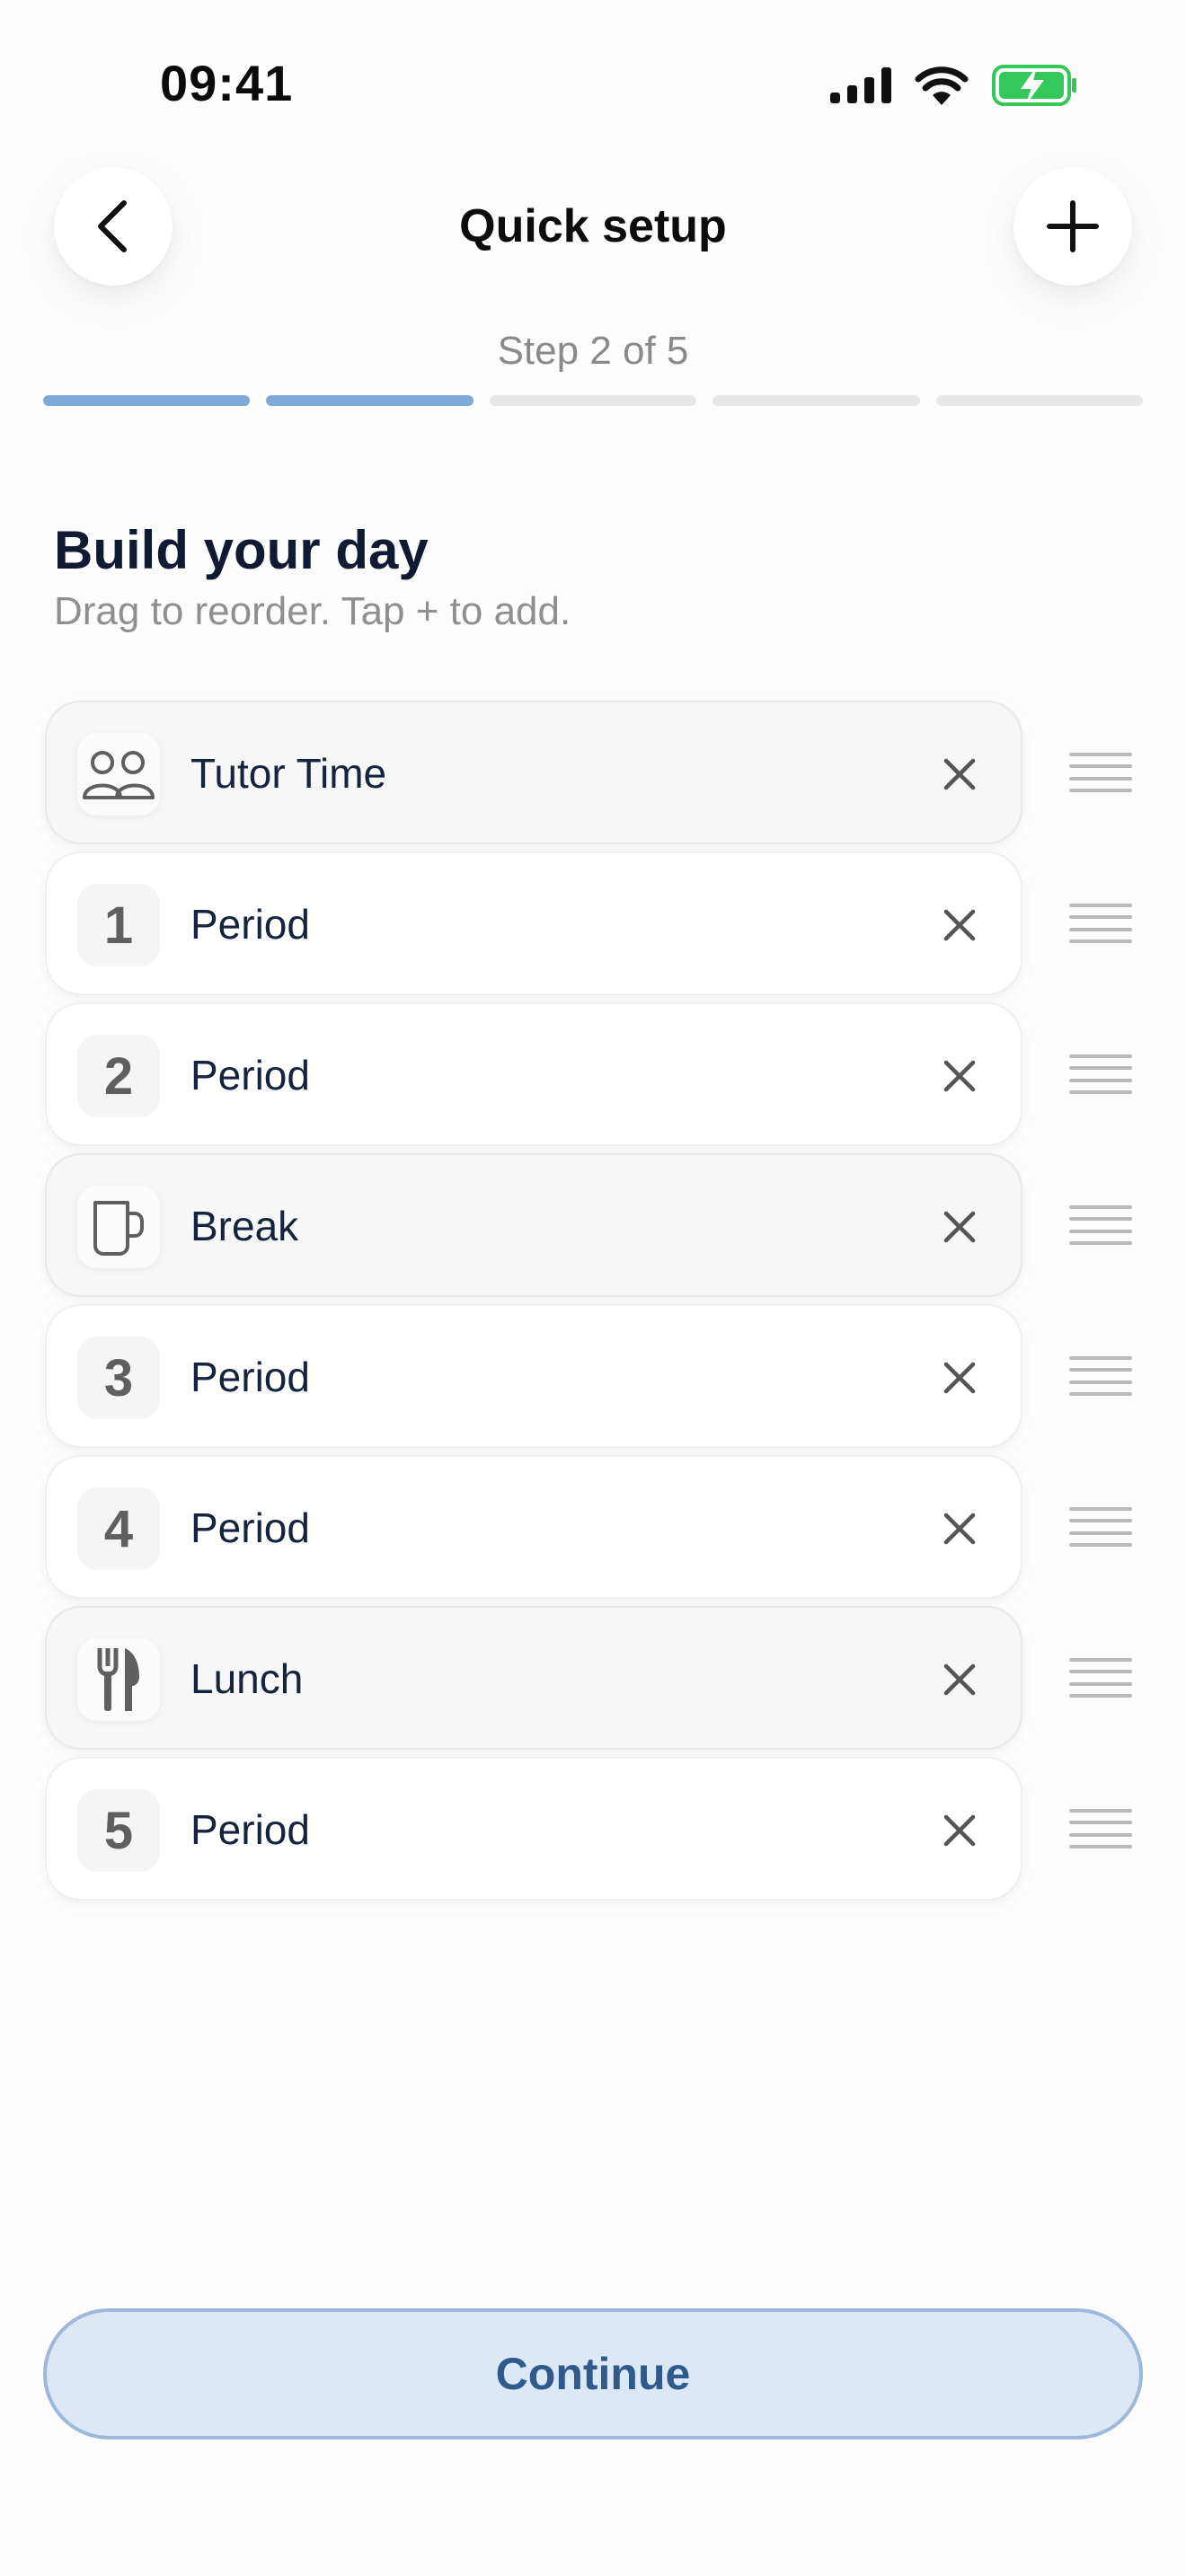 The height and width of the screenshot is (2576, 1186). I want to click on mug-icon, so click(118, 1227).